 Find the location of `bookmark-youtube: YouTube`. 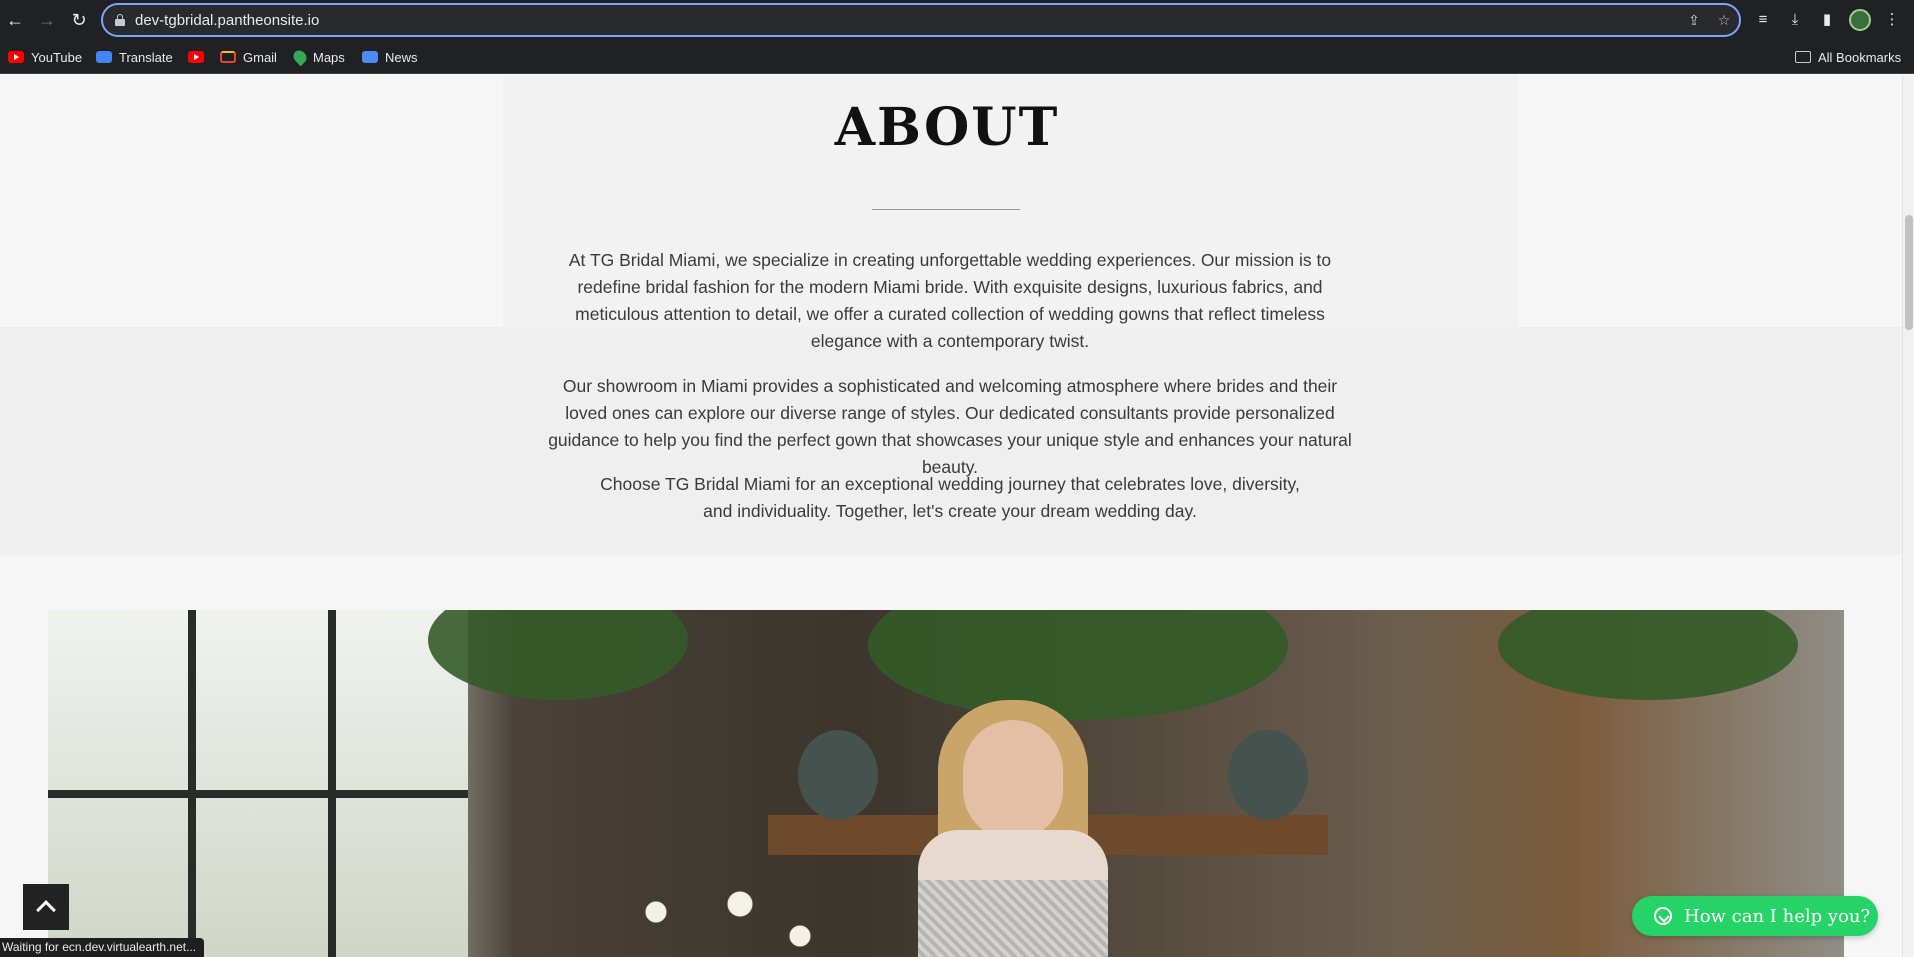

bookmark-youtube: YouTube is located at coordinates (45, 57).